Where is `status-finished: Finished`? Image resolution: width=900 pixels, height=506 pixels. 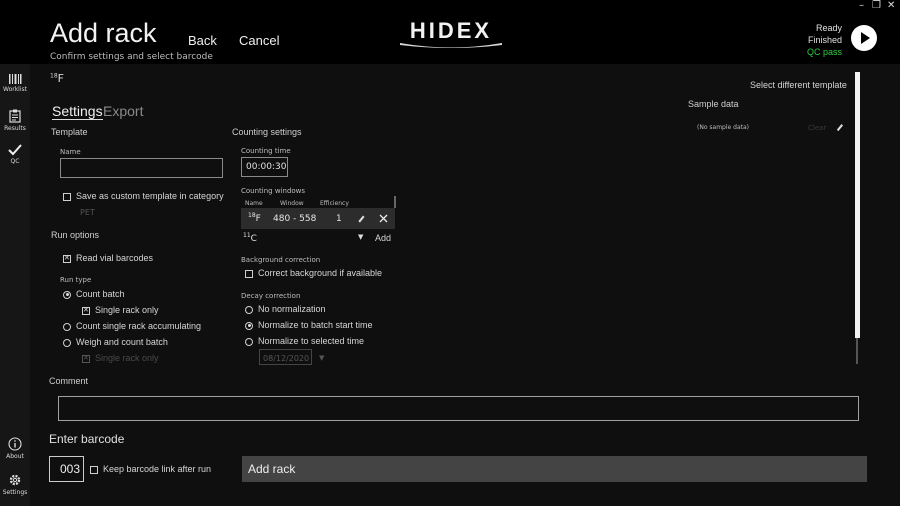
status-finished: Finished is located at coordinates (824, 40).